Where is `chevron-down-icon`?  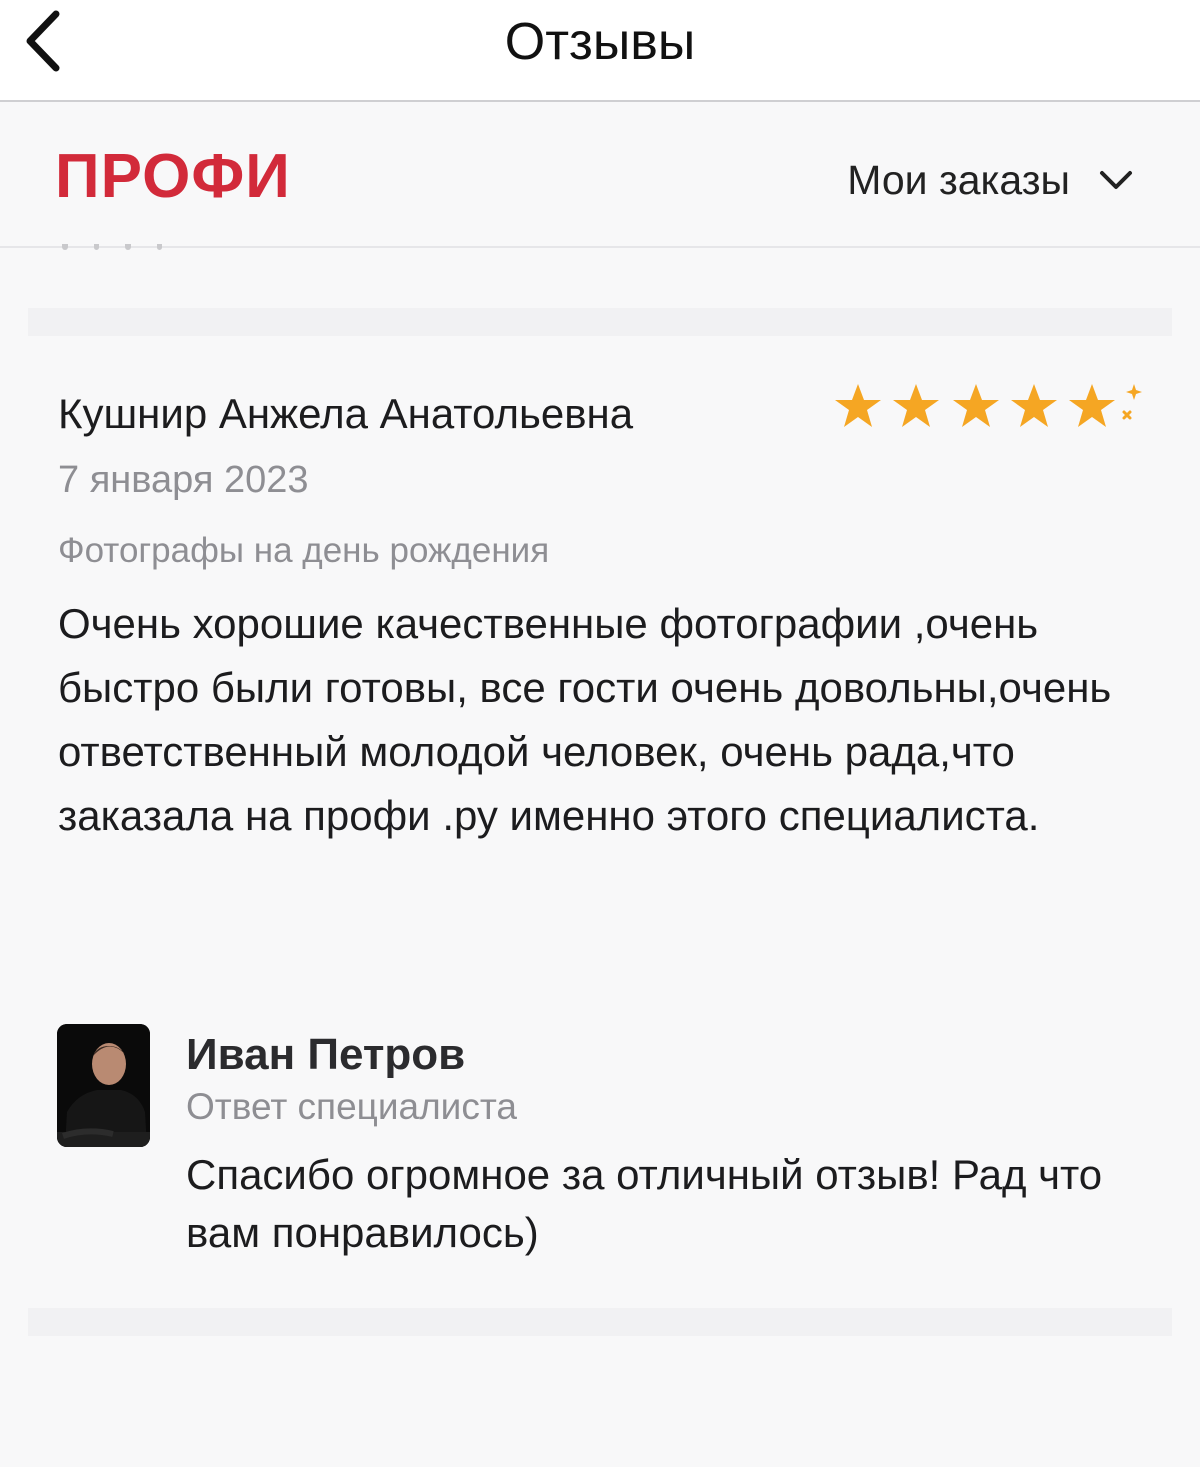 chevron-down-icon is located at coordinates (1116, 180).